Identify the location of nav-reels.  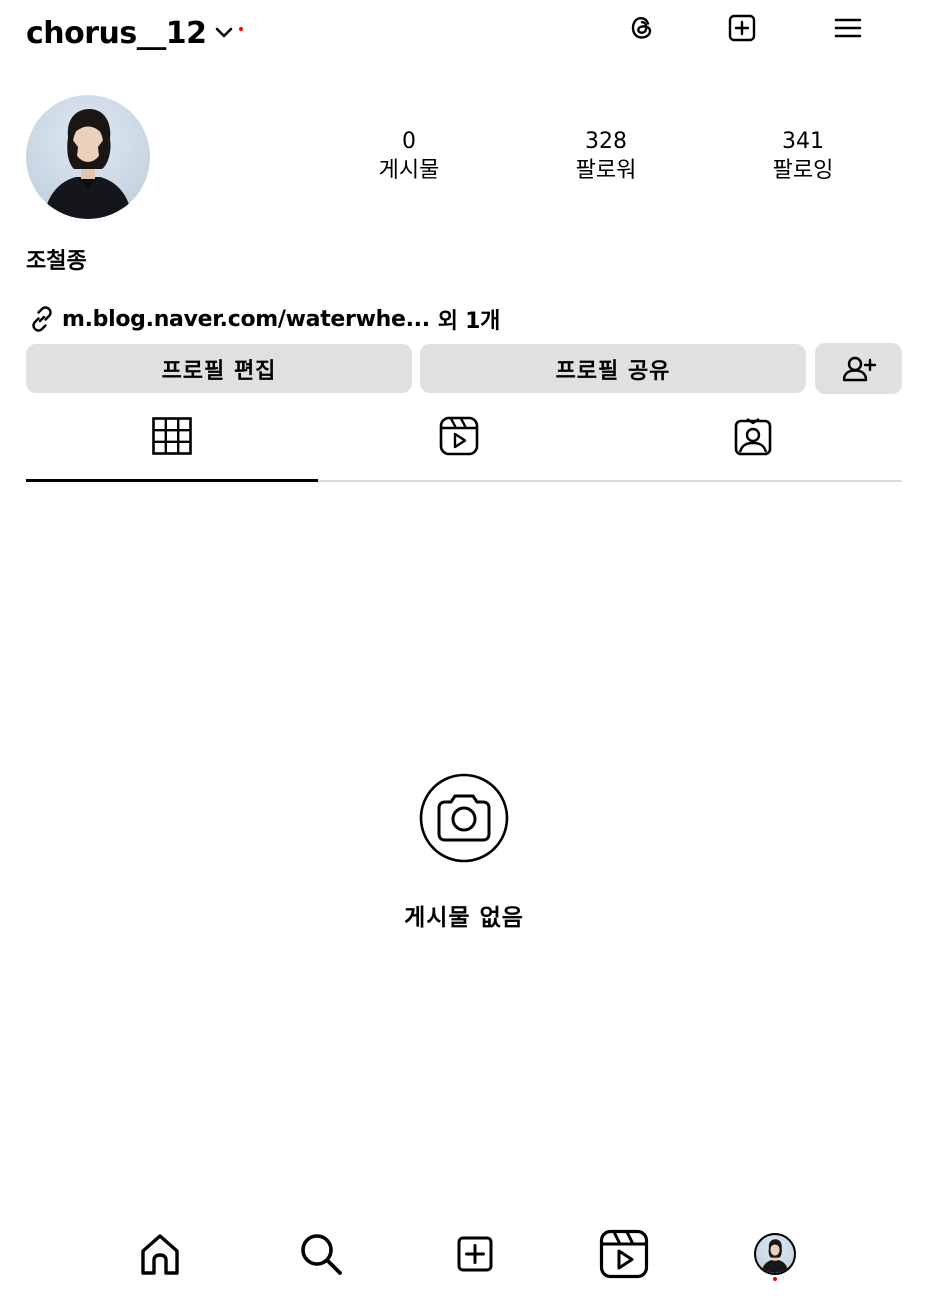
(624, 1254).